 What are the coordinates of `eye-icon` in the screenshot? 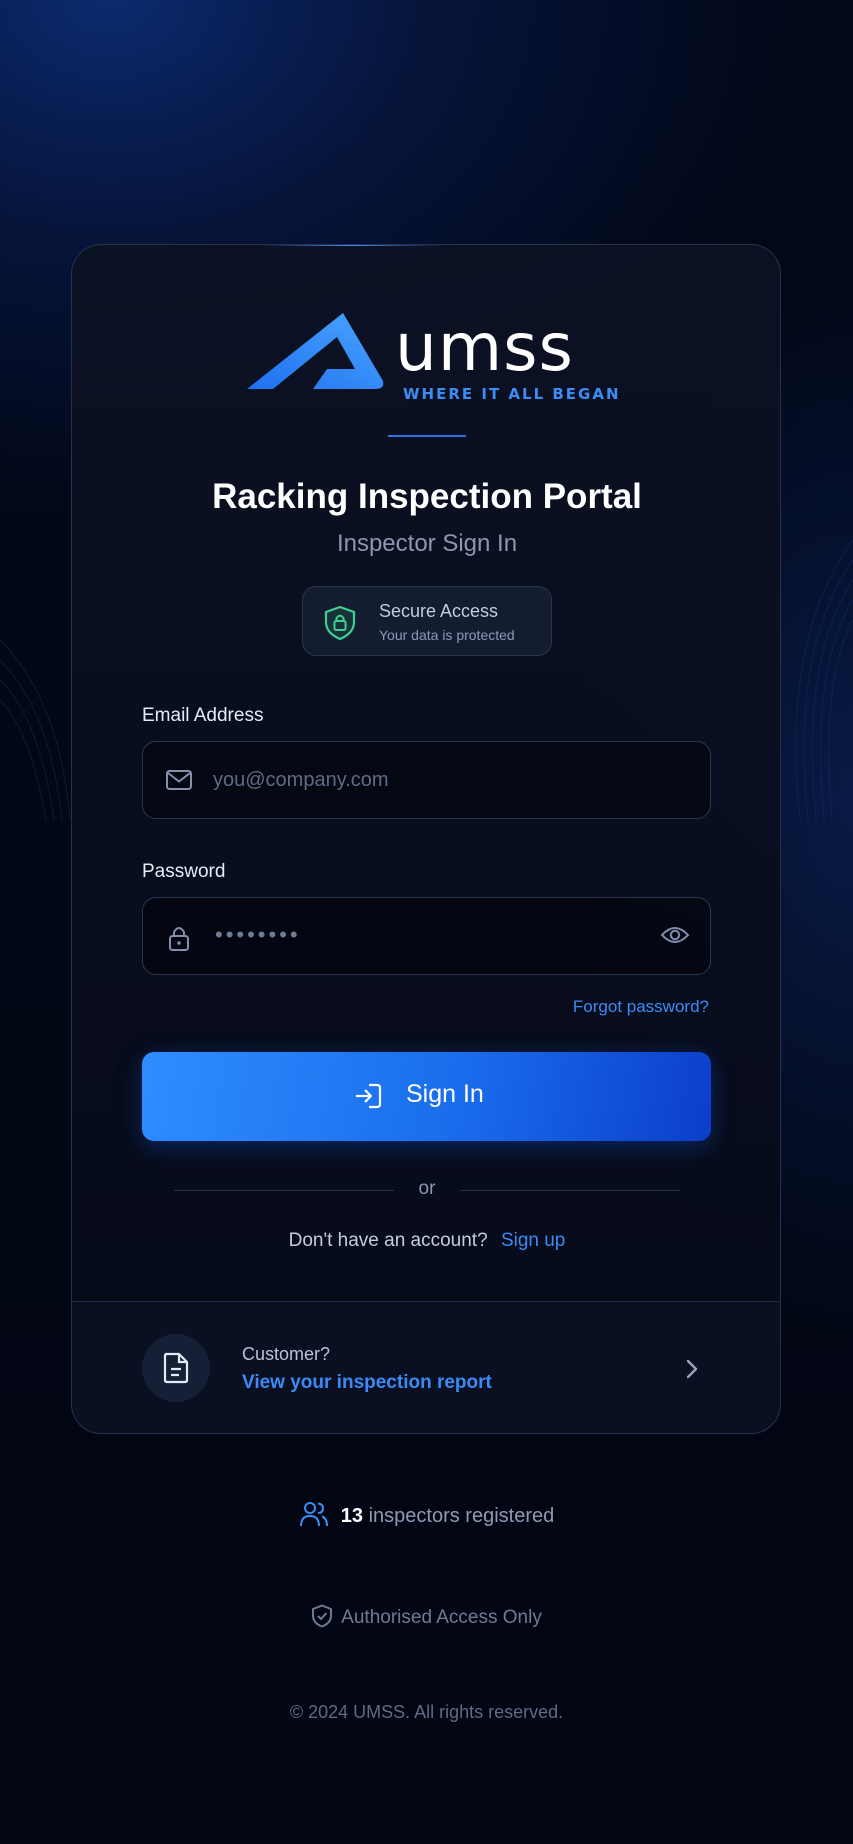 It's located at (675, 937).